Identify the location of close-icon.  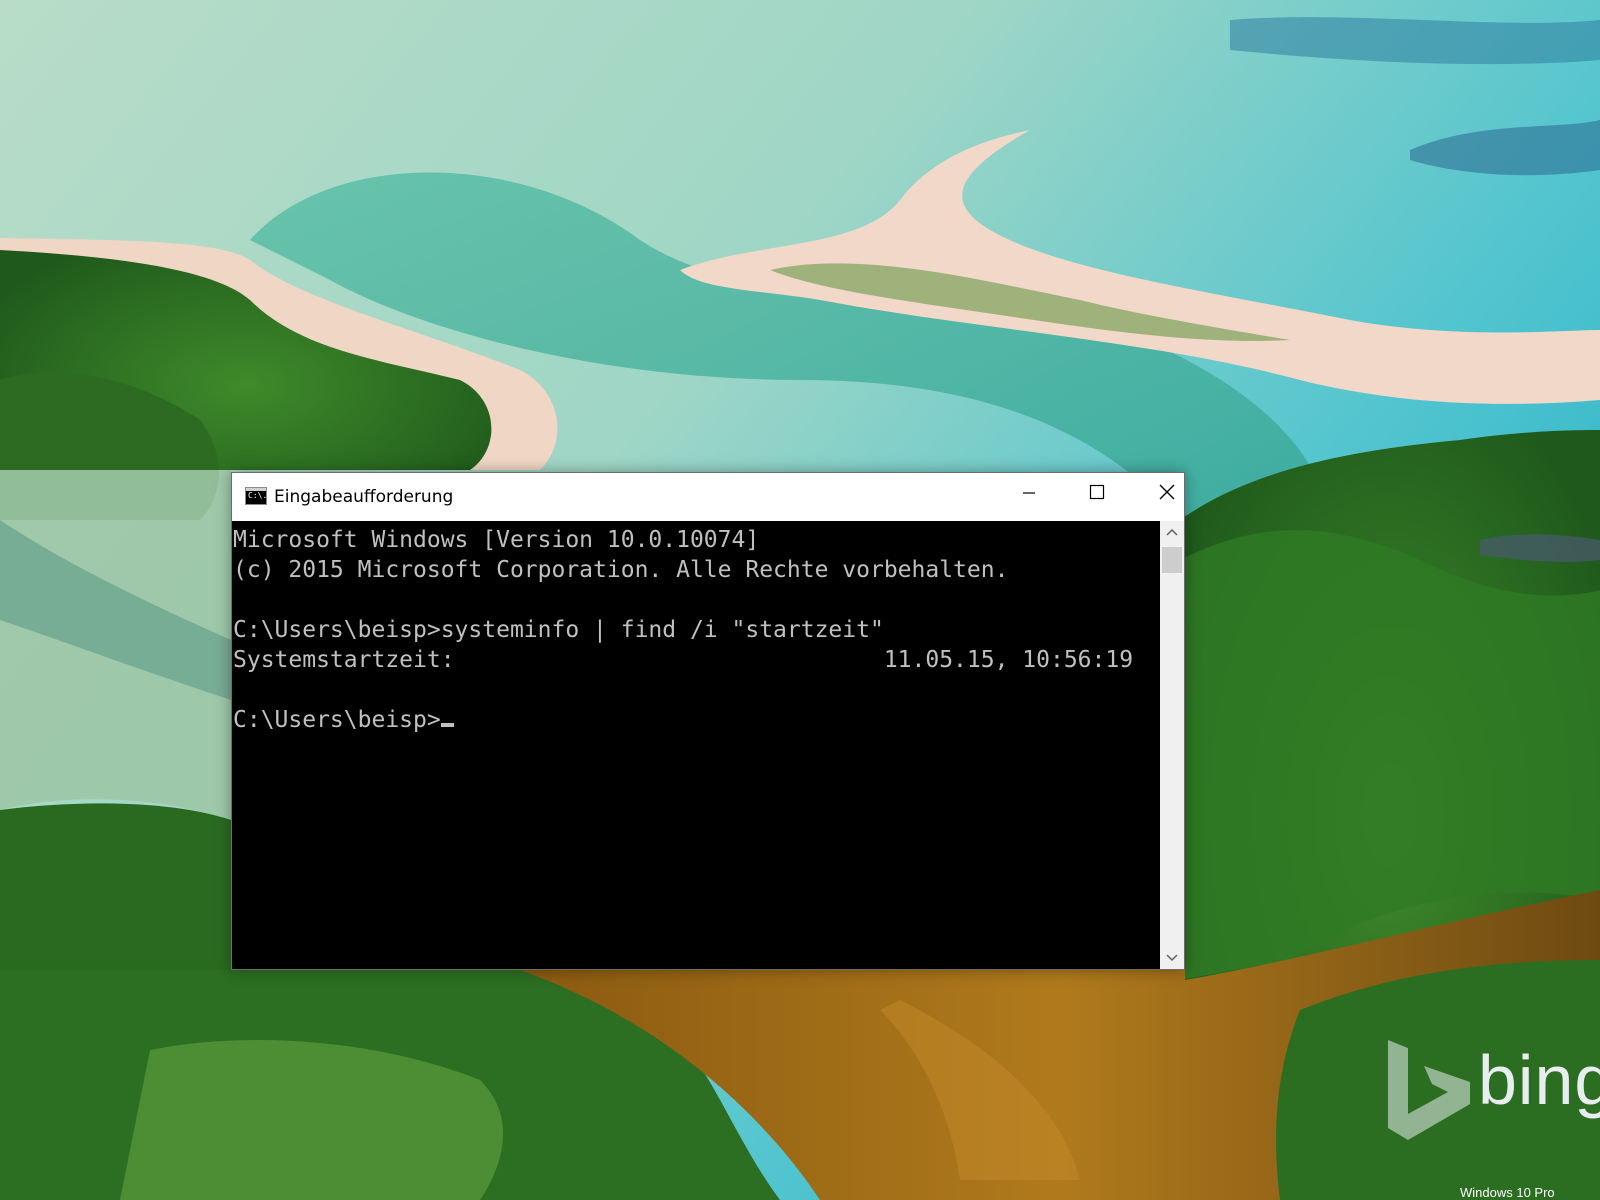
(1167, 492).